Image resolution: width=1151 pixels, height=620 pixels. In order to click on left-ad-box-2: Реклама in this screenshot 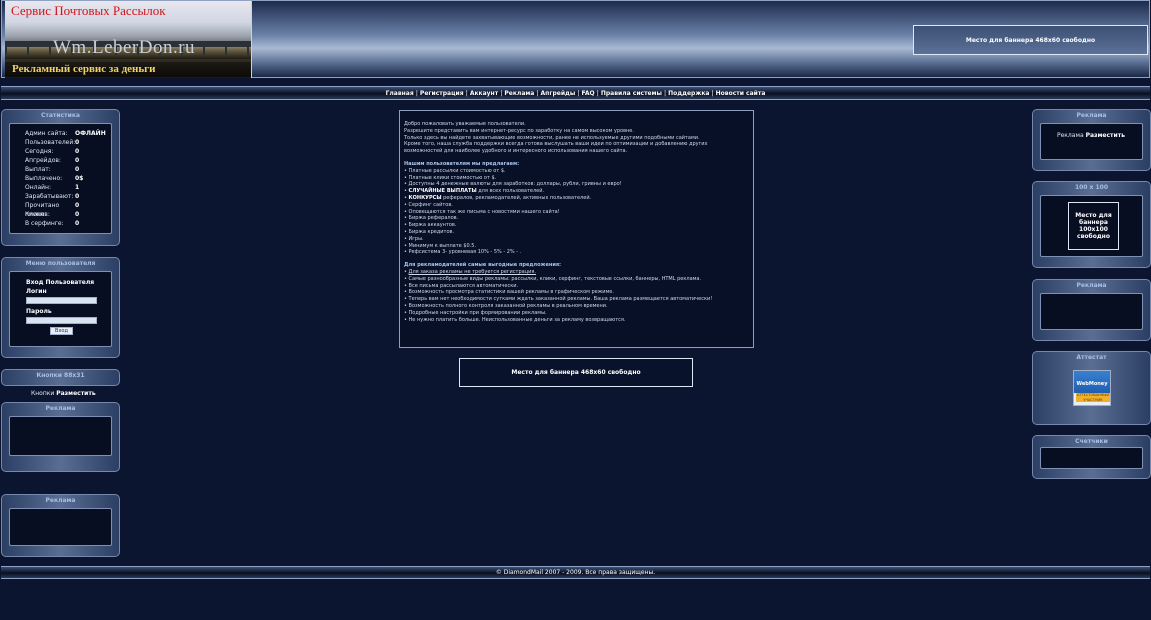, I will do `click(60, 525)`.